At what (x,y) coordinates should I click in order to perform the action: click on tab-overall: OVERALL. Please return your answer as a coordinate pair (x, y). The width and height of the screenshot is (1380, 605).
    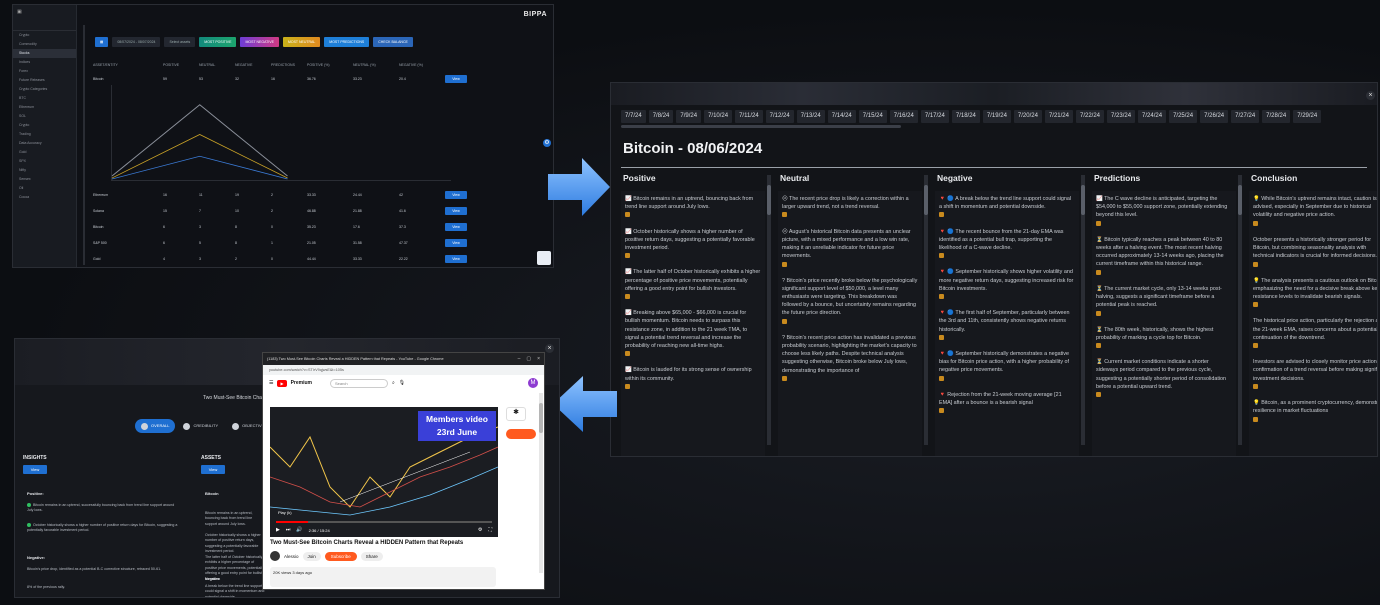
    Looking at the image, I should click on (155, 426).